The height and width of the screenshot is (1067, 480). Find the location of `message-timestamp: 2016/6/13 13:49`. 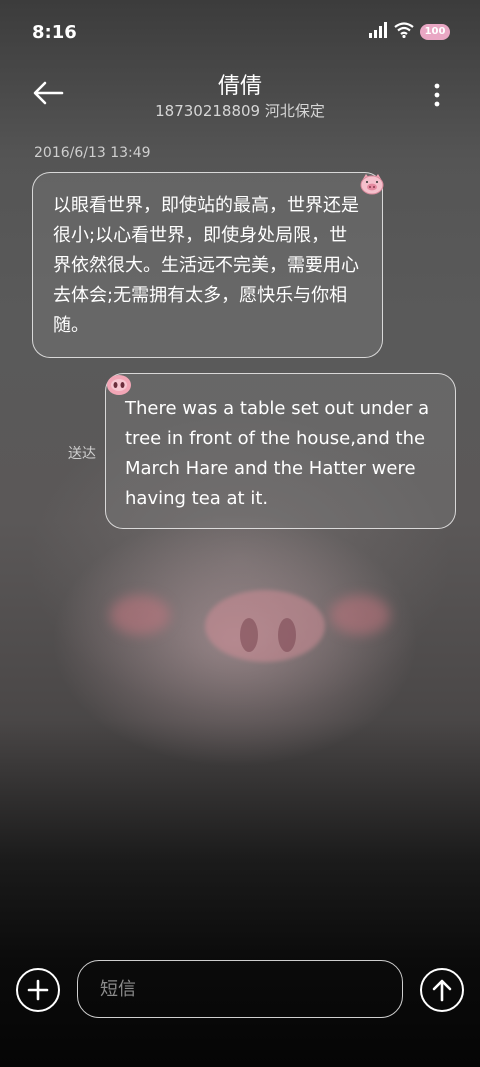

message-timestamp: 2016/6/13 13:49 is located at coordinates (92, 153).